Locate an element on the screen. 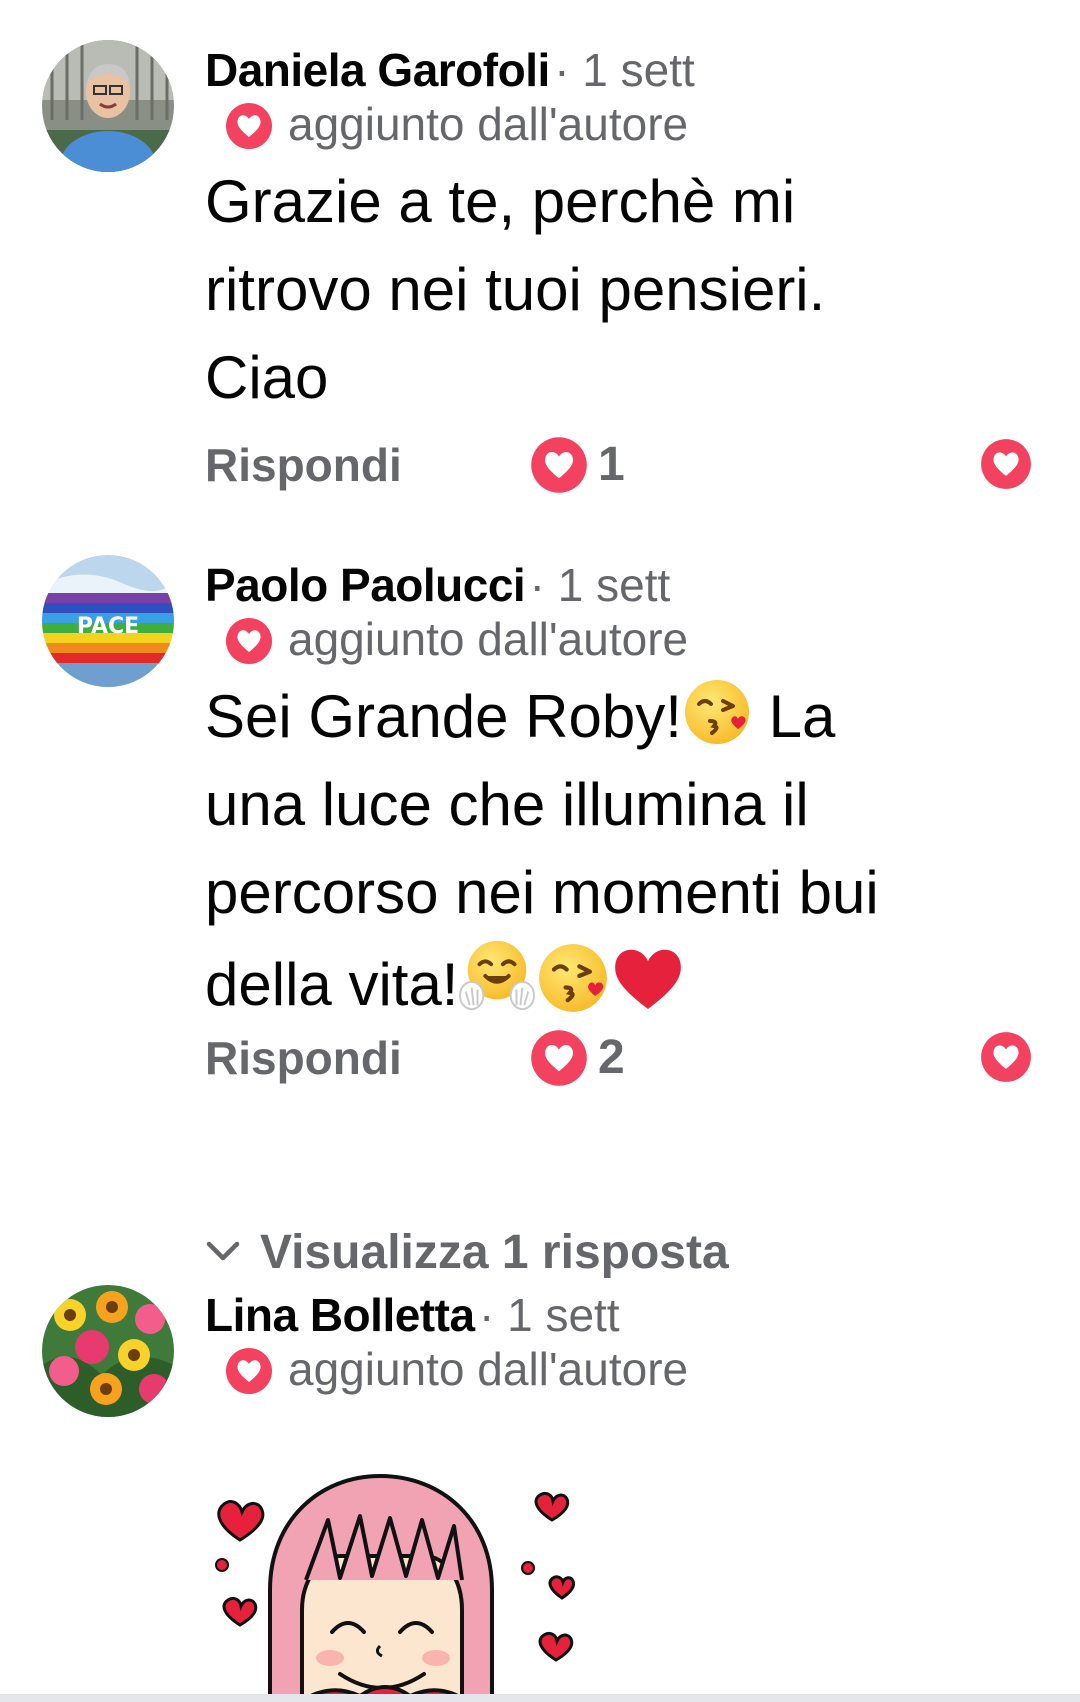 The image size is (1080, 1702). pace-flag-text: PACE is located at coordinates (108, 626).